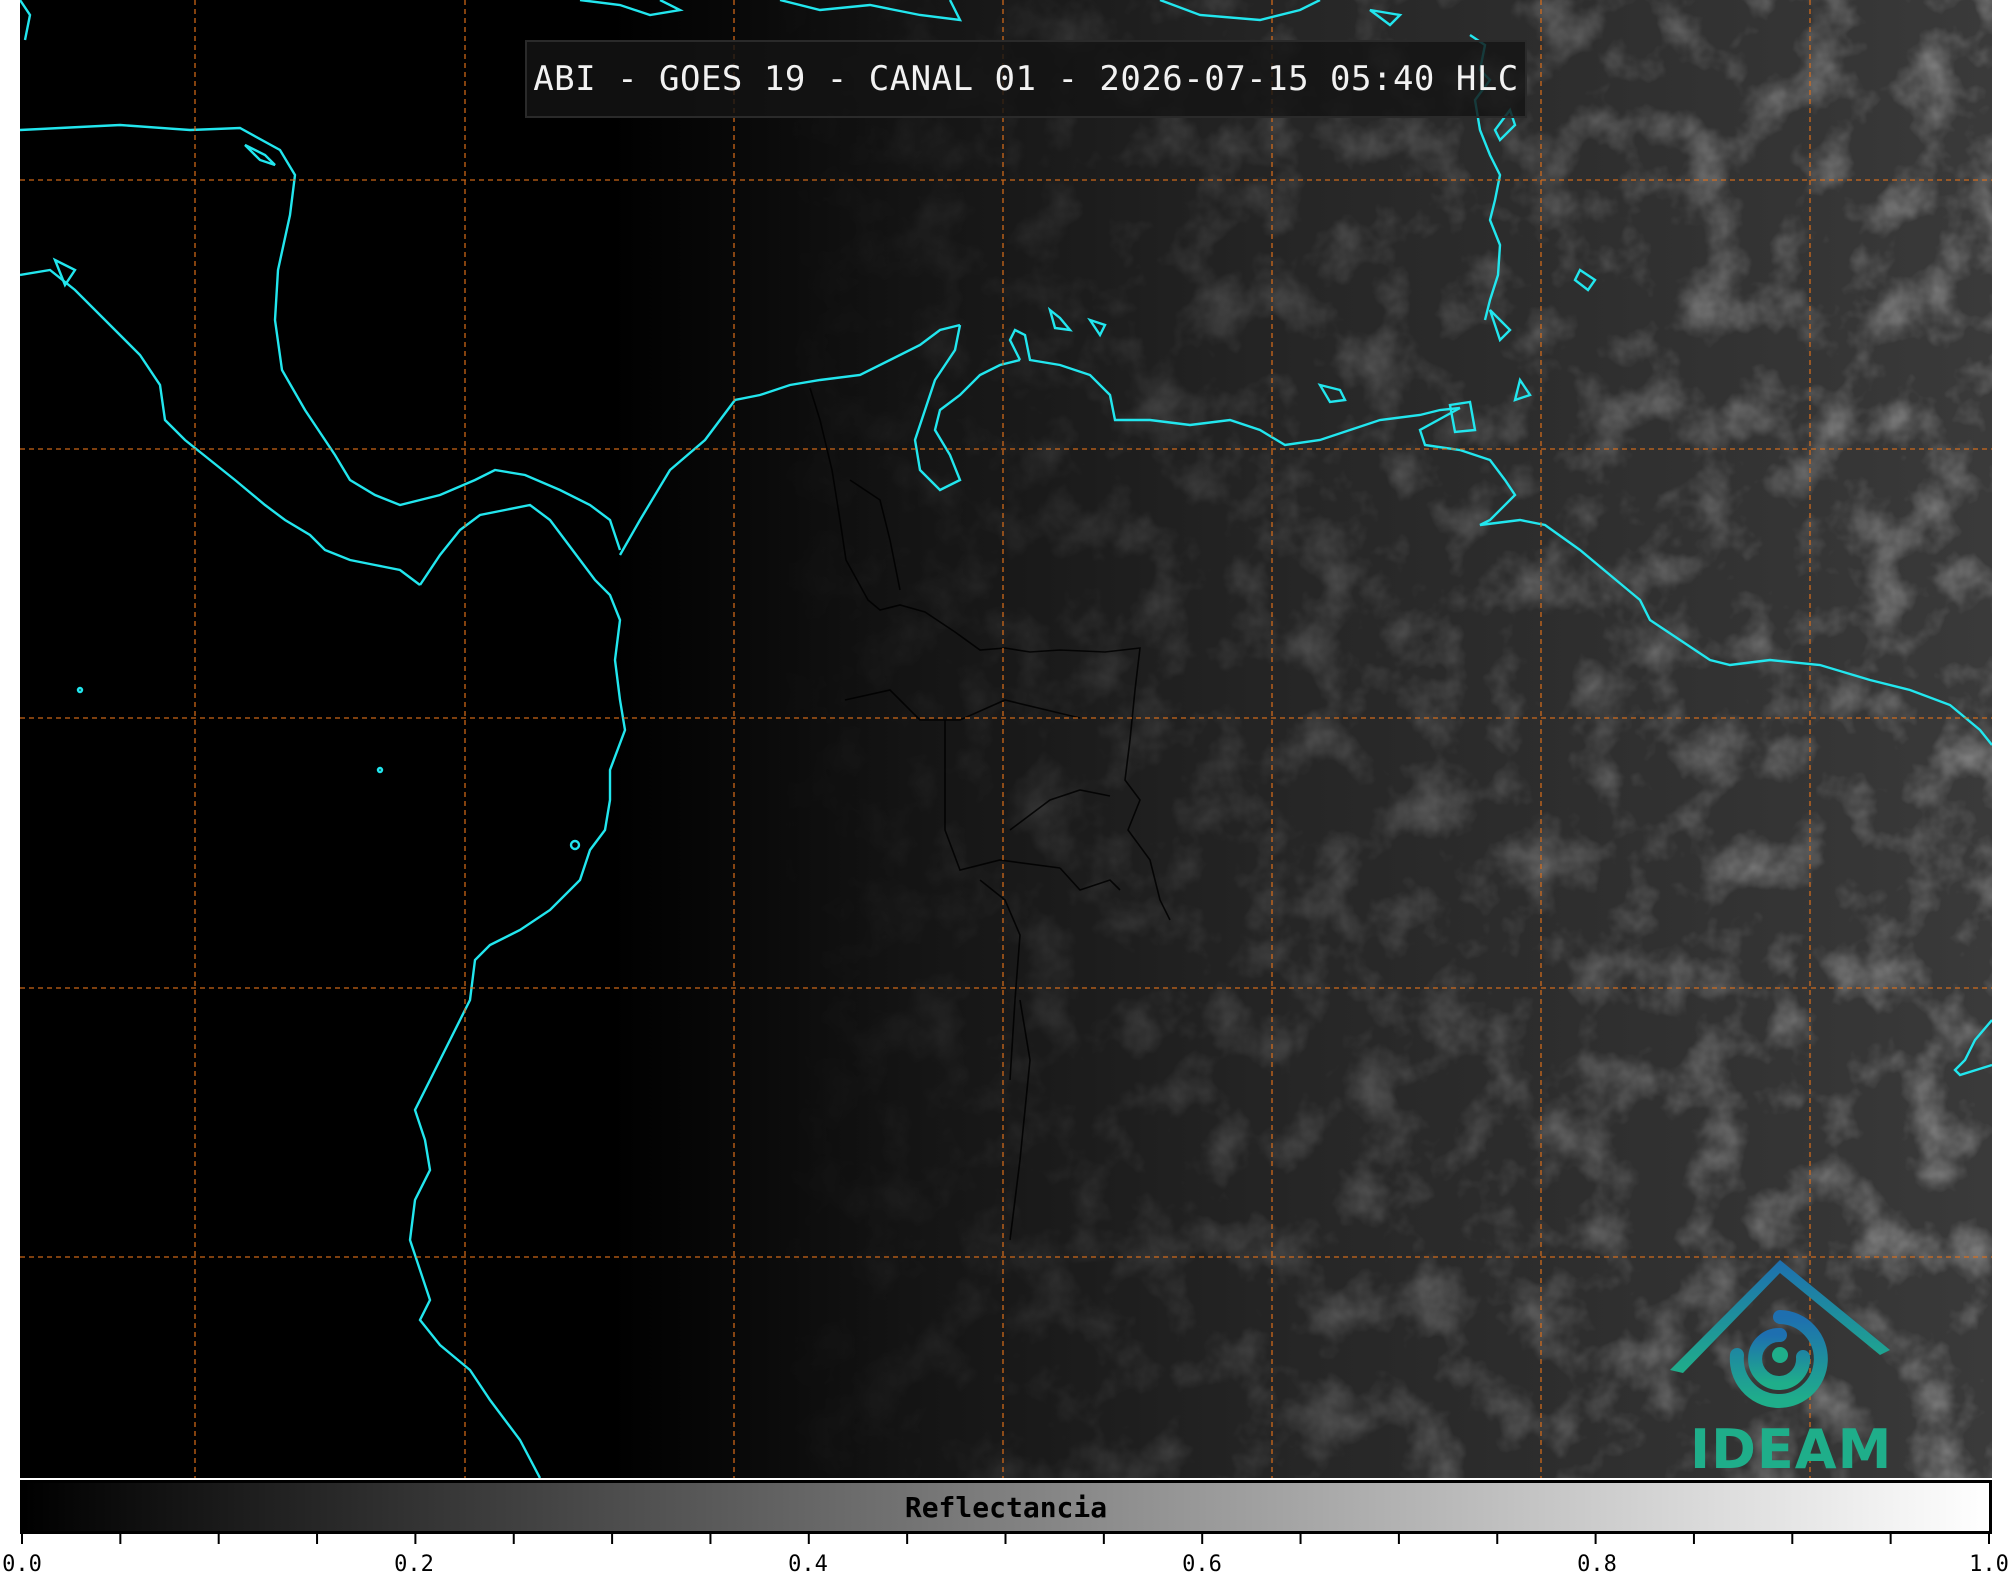 The image size is (2011, 1577). I want to click on tick-label-0: 0.0, so click(22, 1564).